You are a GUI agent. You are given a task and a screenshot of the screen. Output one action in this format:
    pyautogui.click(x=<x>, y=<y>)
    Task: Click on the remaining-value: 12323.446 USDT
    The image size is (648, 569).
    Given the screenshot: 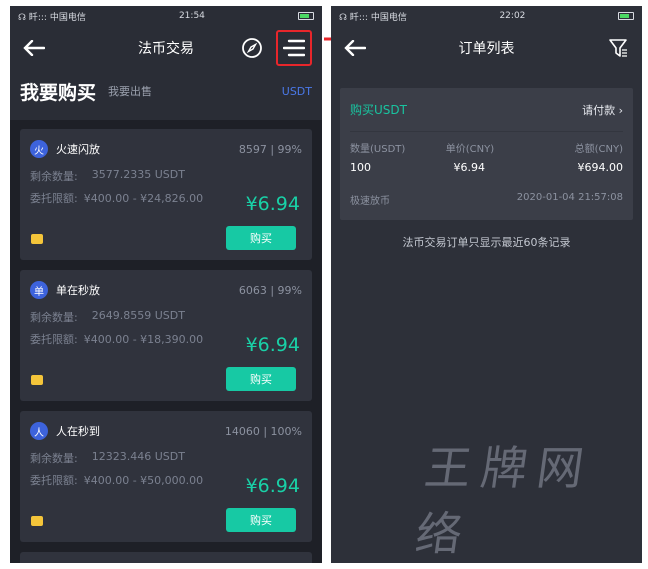 What is the action you would take?
    pyautogui.click(x=138, y=456)
    